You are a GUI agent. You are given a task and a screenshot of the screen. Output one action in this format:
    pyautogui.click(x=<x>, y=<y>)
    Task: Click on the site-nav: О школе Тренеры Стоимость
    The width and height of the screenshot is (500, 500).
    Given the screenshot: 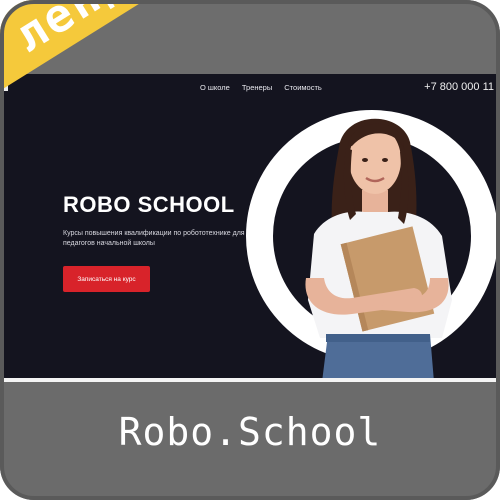 What is the action you would take?
    pyautogui.click(x=261, y=87)
    